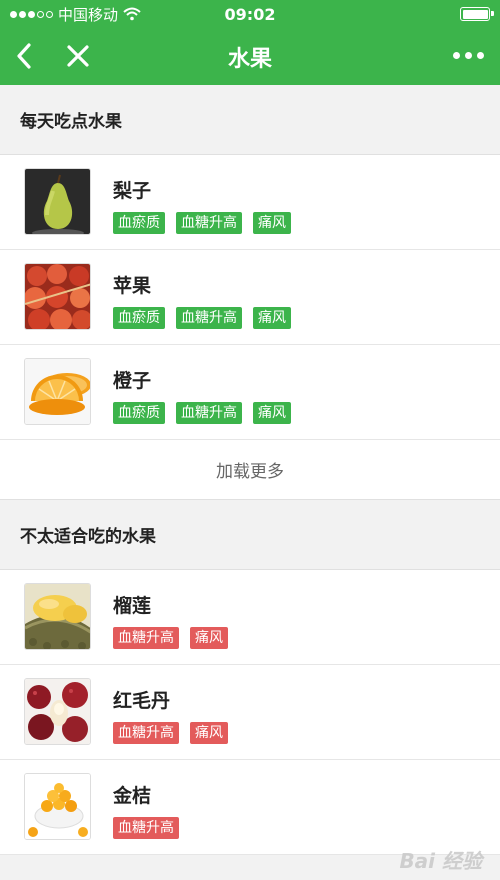 The image size is (500, 880). I want to click on rambutan-image, so click(57, 711).